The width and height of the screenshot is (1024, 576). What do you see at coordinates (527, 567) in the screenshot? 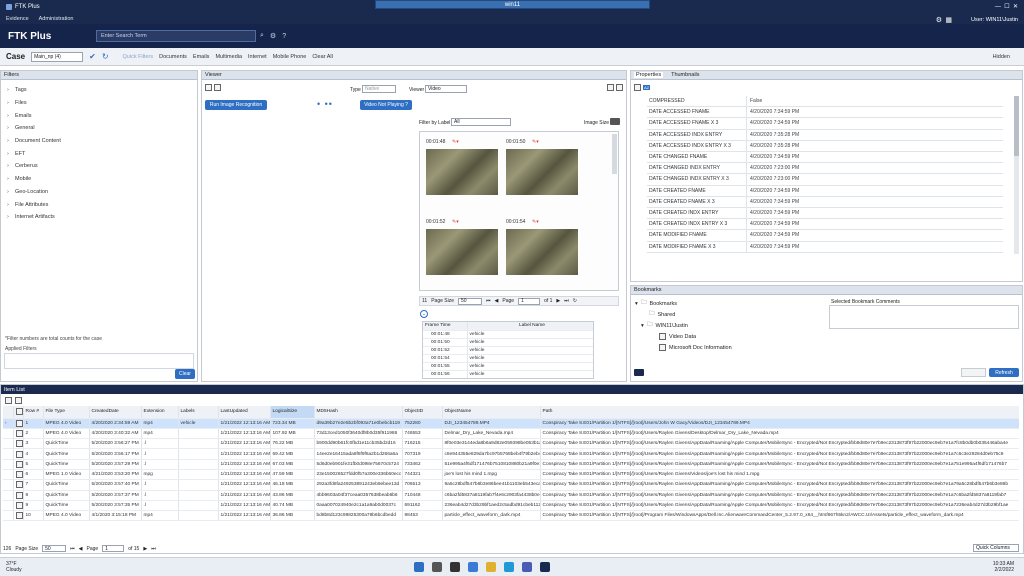
I see `store-icon` at bounding box center [527, 567].